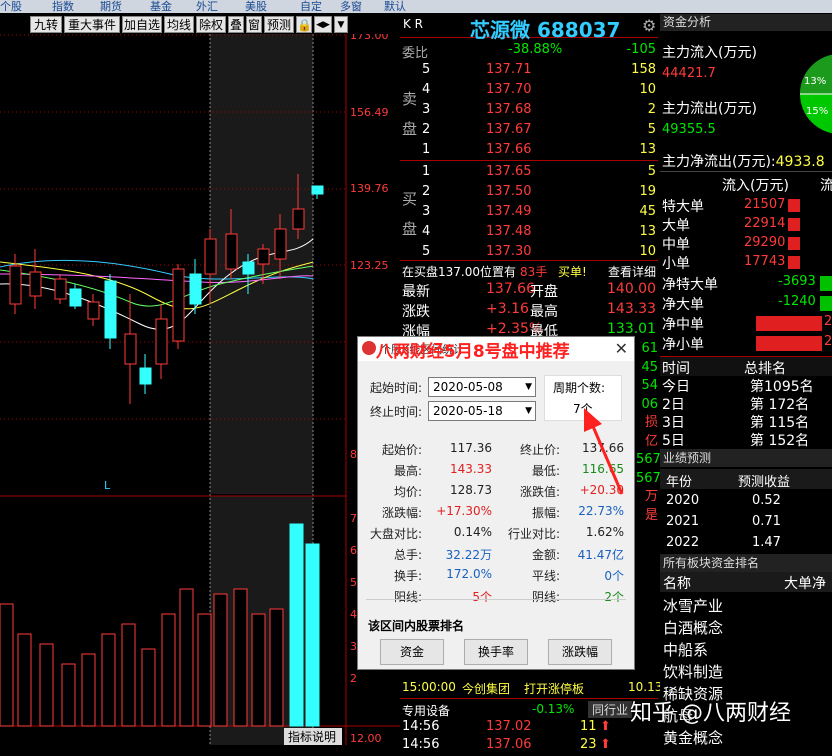  Describe the element at coordinates (723, 521) in the screenshot. I see `forecast-row: 2021 0.71` at that location.